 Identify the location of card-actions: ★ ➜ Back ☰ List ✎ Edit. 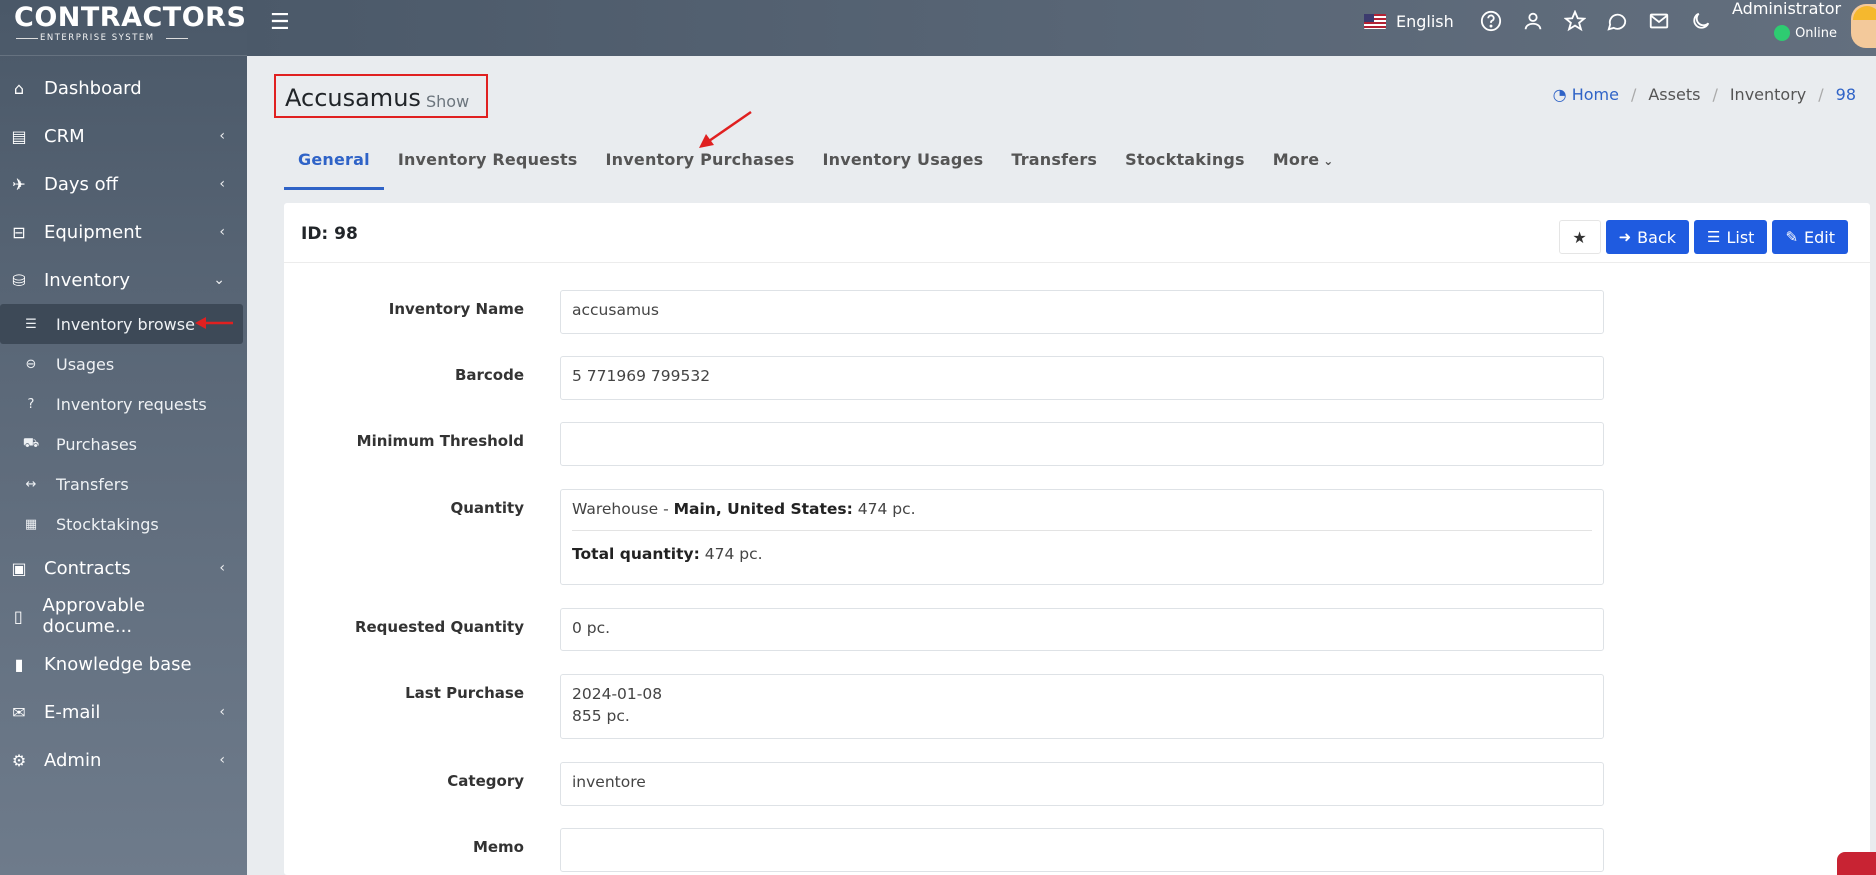
(1701, 237).